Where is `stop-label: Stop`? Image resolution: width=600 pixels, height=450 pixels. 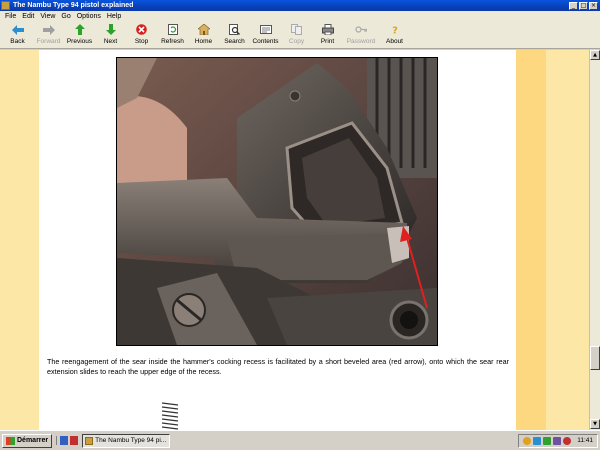 stop-label: Stop is located at coordinates (141, 41).